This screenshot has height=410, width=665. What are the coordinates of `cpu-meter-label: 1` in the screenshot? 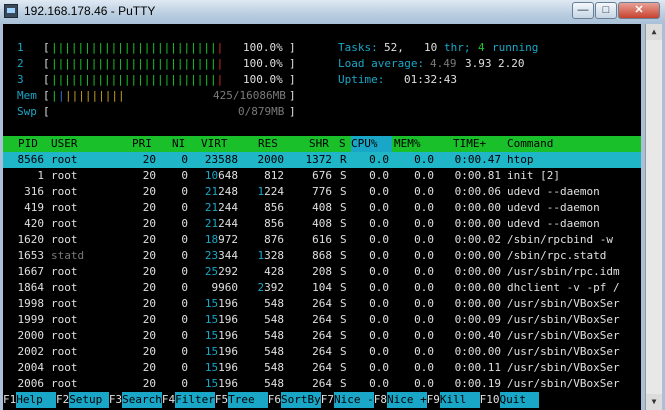 It's located at (20, 47).